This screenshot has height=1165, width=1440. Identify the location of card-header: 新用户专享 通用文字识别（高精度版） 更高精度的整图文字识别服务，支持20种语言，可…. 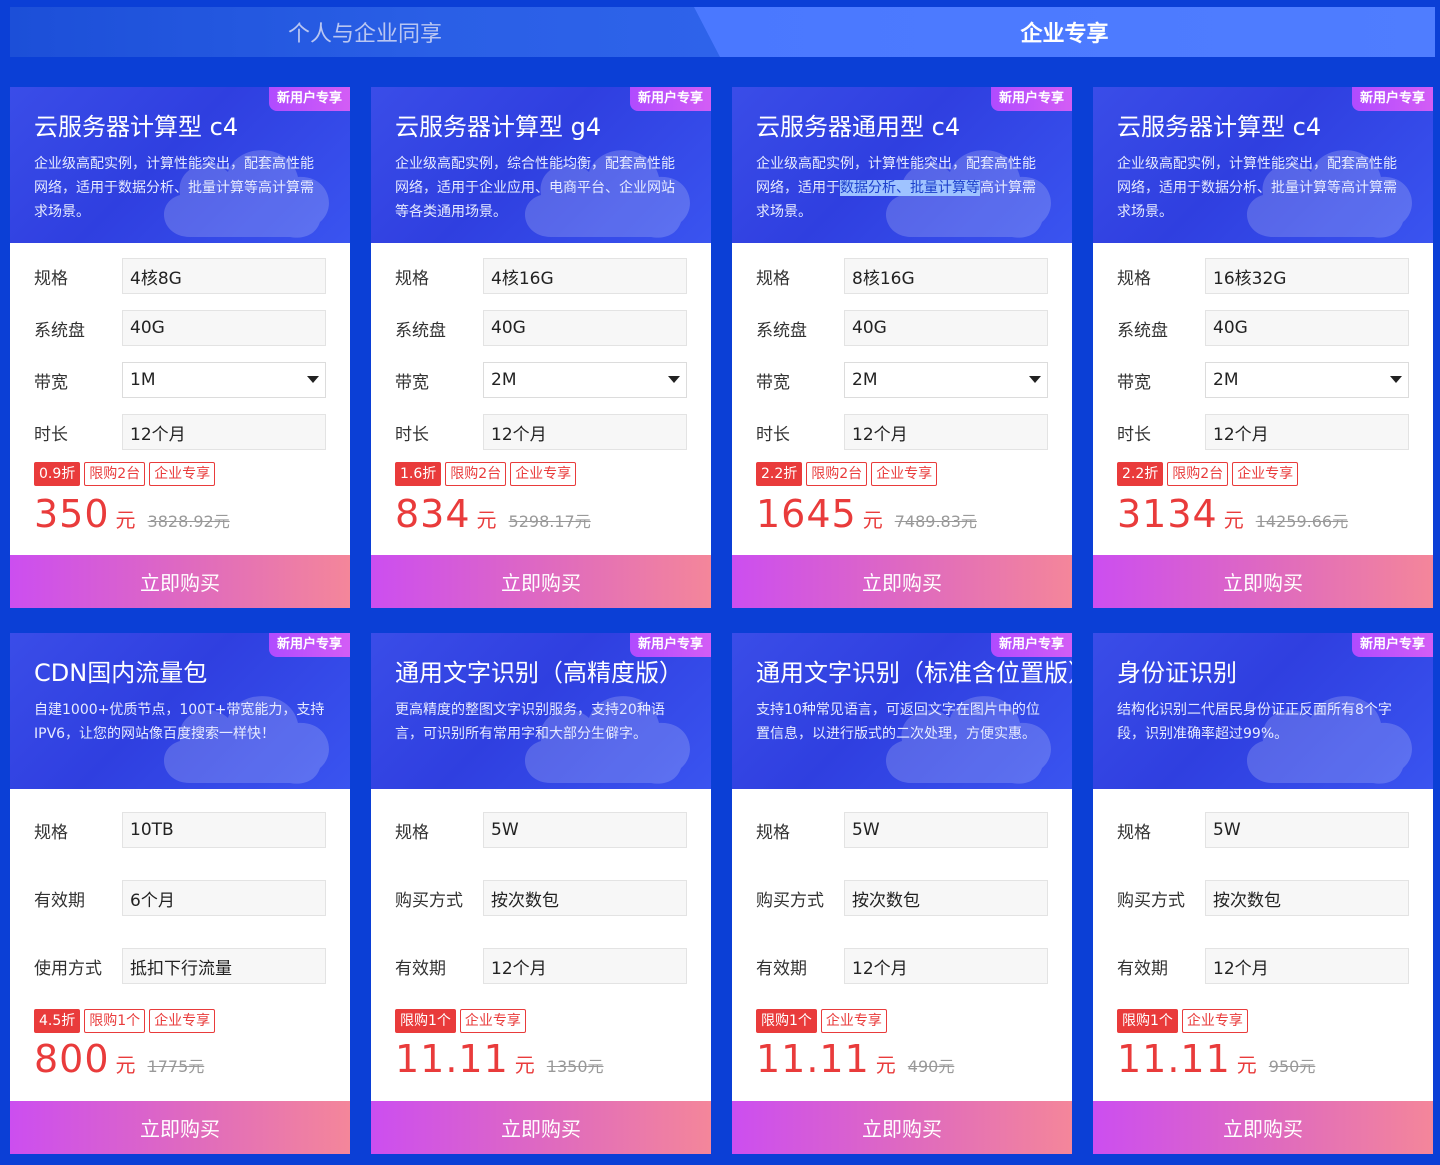
(541, 711).